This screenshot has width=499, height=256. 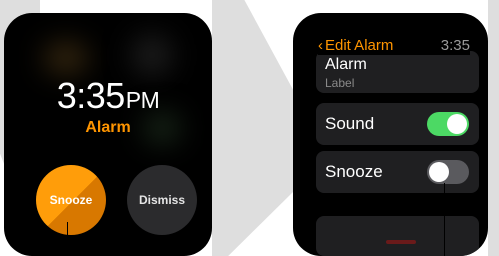 I want to click on alarm-label-title: Alarm, so click(x=346, y=64).